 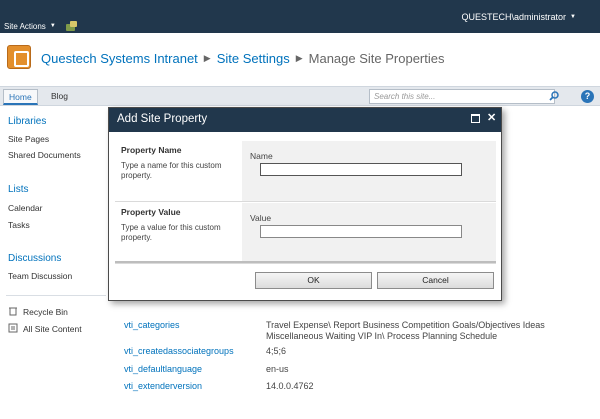 I want to click on nav-item-site-pages: Site Pages, so click(x=28, y=139).